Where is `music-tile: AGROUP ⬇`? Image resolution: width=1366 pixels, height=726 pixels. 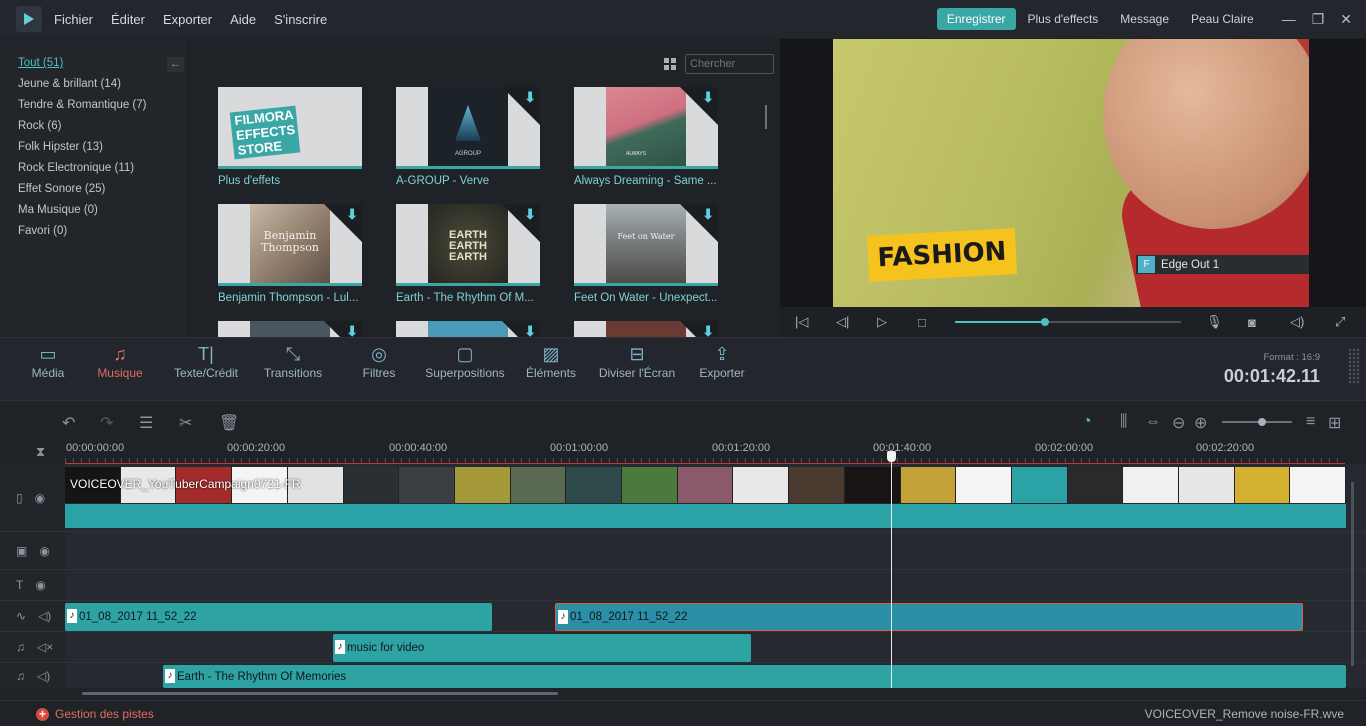
music-tile: AGROUP ⬇ is located at coordinates (468, 128).